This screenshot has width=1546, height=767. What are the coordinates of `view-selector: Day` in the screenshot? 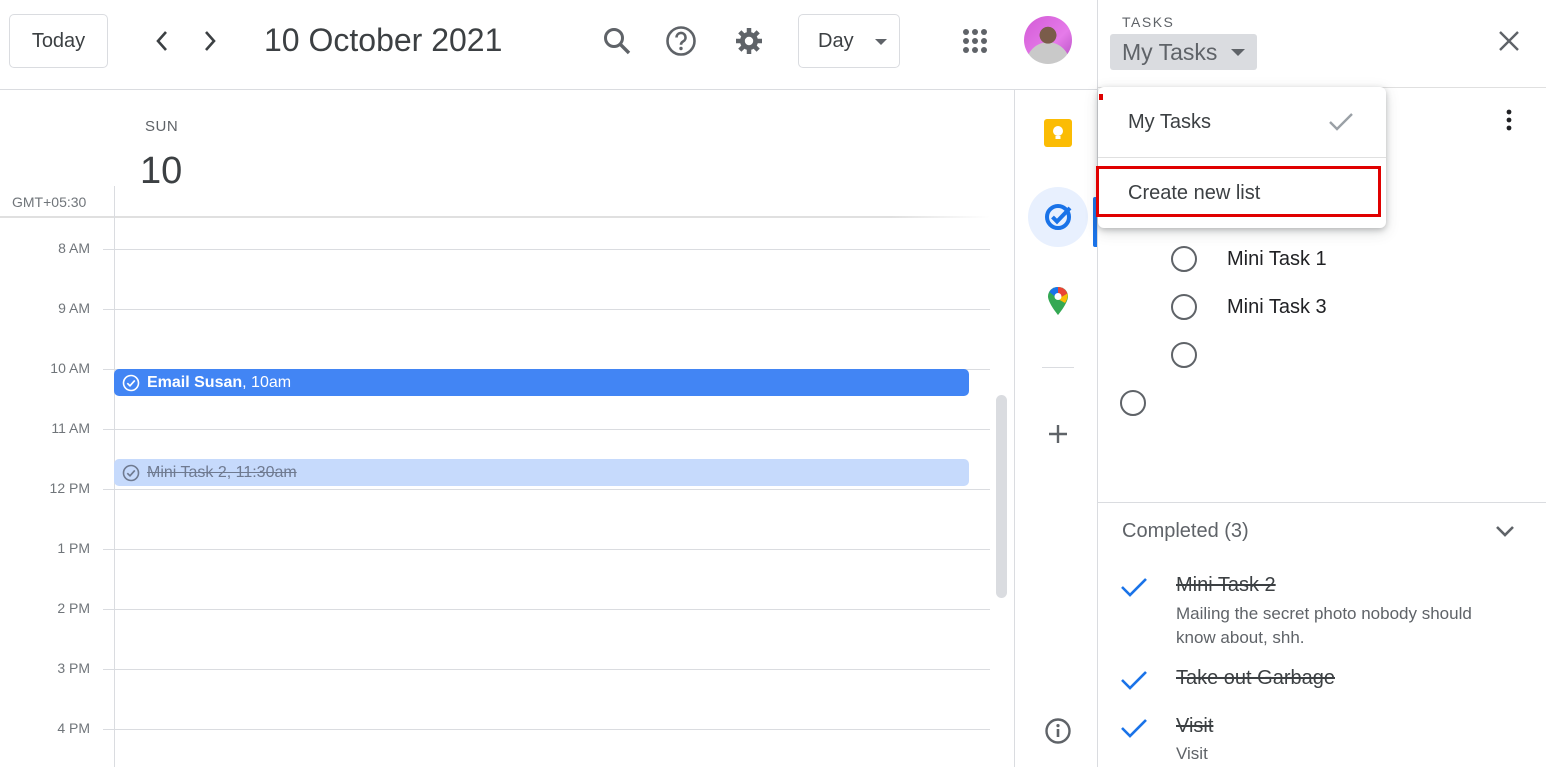 It's located at (849, 41).